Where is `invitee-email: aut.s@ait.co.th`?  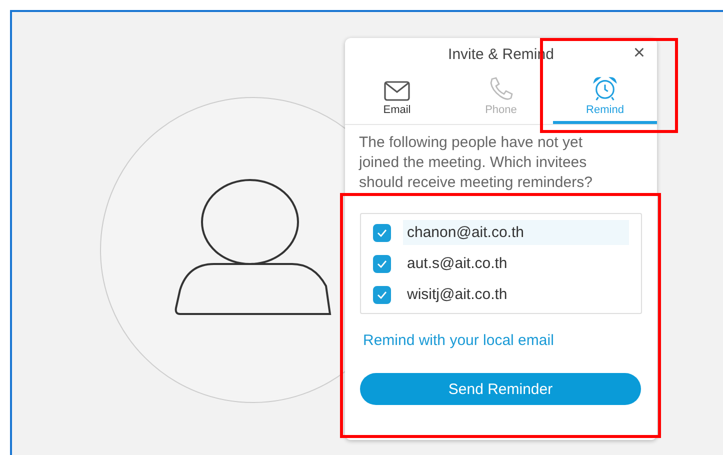 invitee-email: aut.s@ait.co.th is located at coordinates (457, 264).